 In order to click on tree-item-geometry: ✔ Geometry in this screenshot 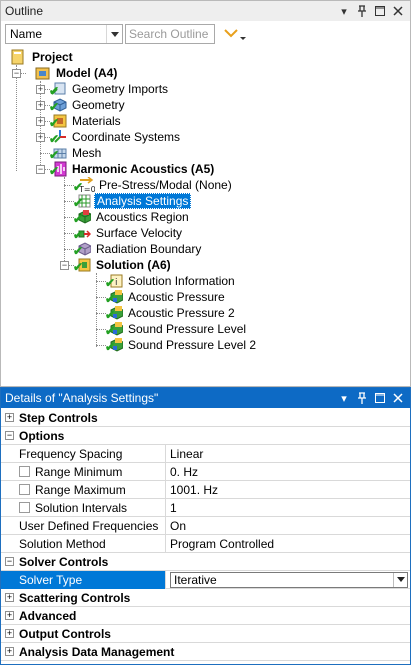, I will do `click(88, 105)`.